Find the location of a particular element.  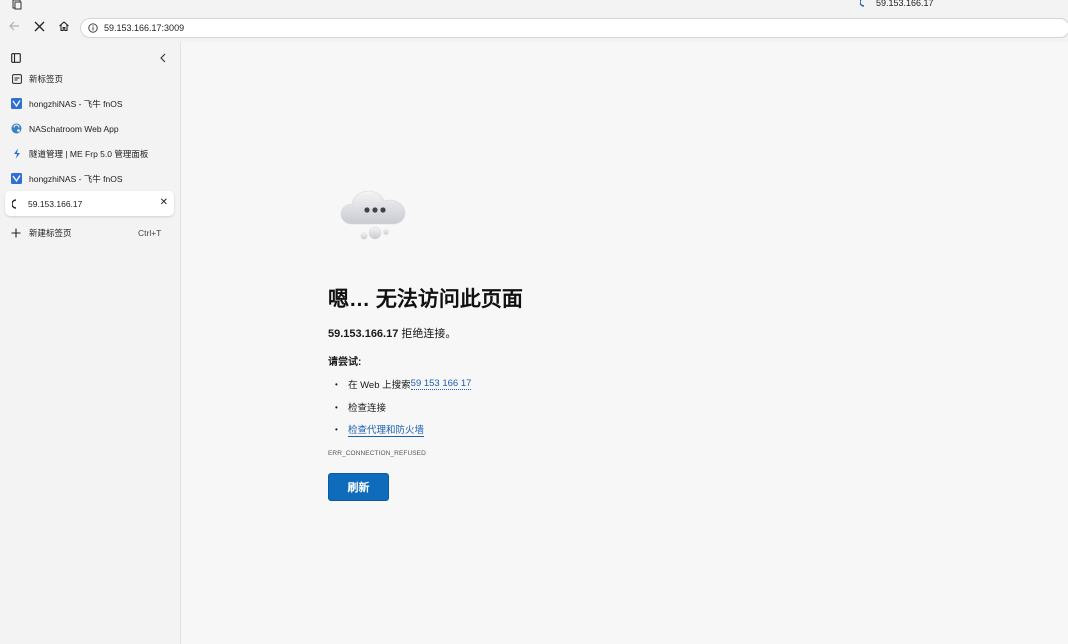

suggestion-check-proxy: • 检查代理和防火墙 is located at coordinates (376, 429).